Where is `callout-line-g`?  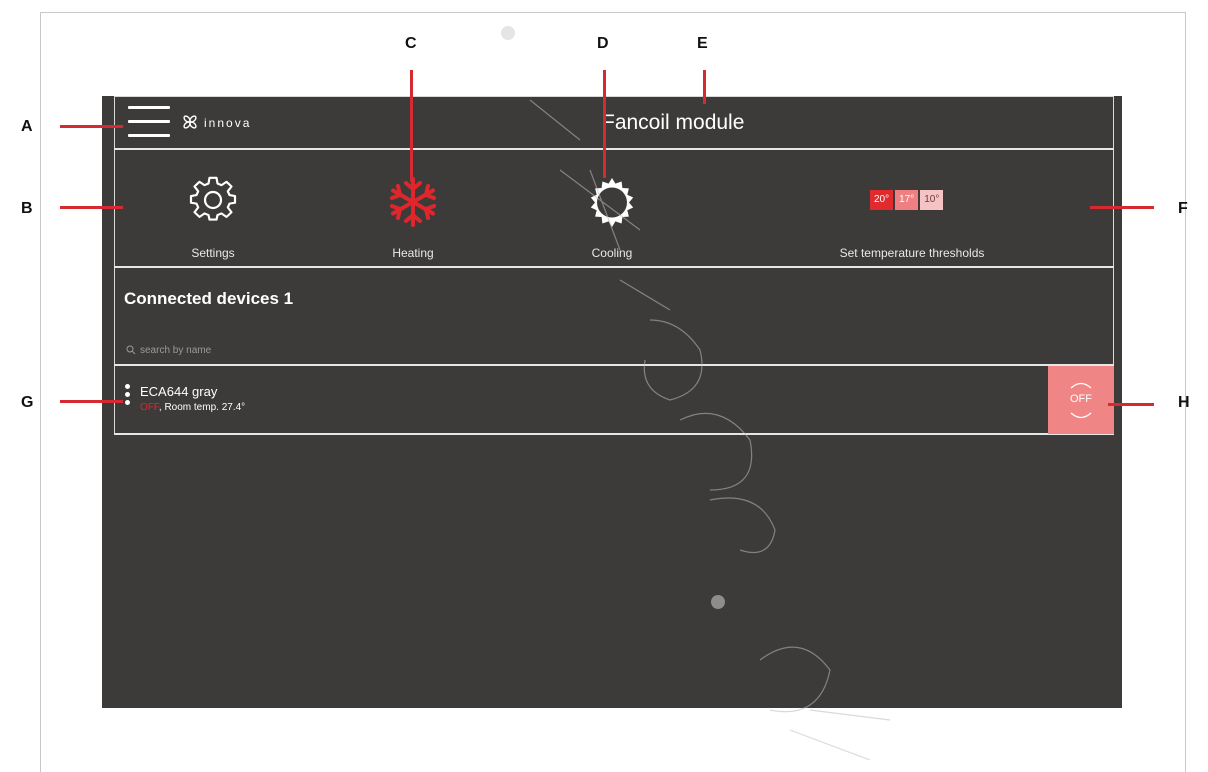 callout-line-g is located at coordinates (91, 401).